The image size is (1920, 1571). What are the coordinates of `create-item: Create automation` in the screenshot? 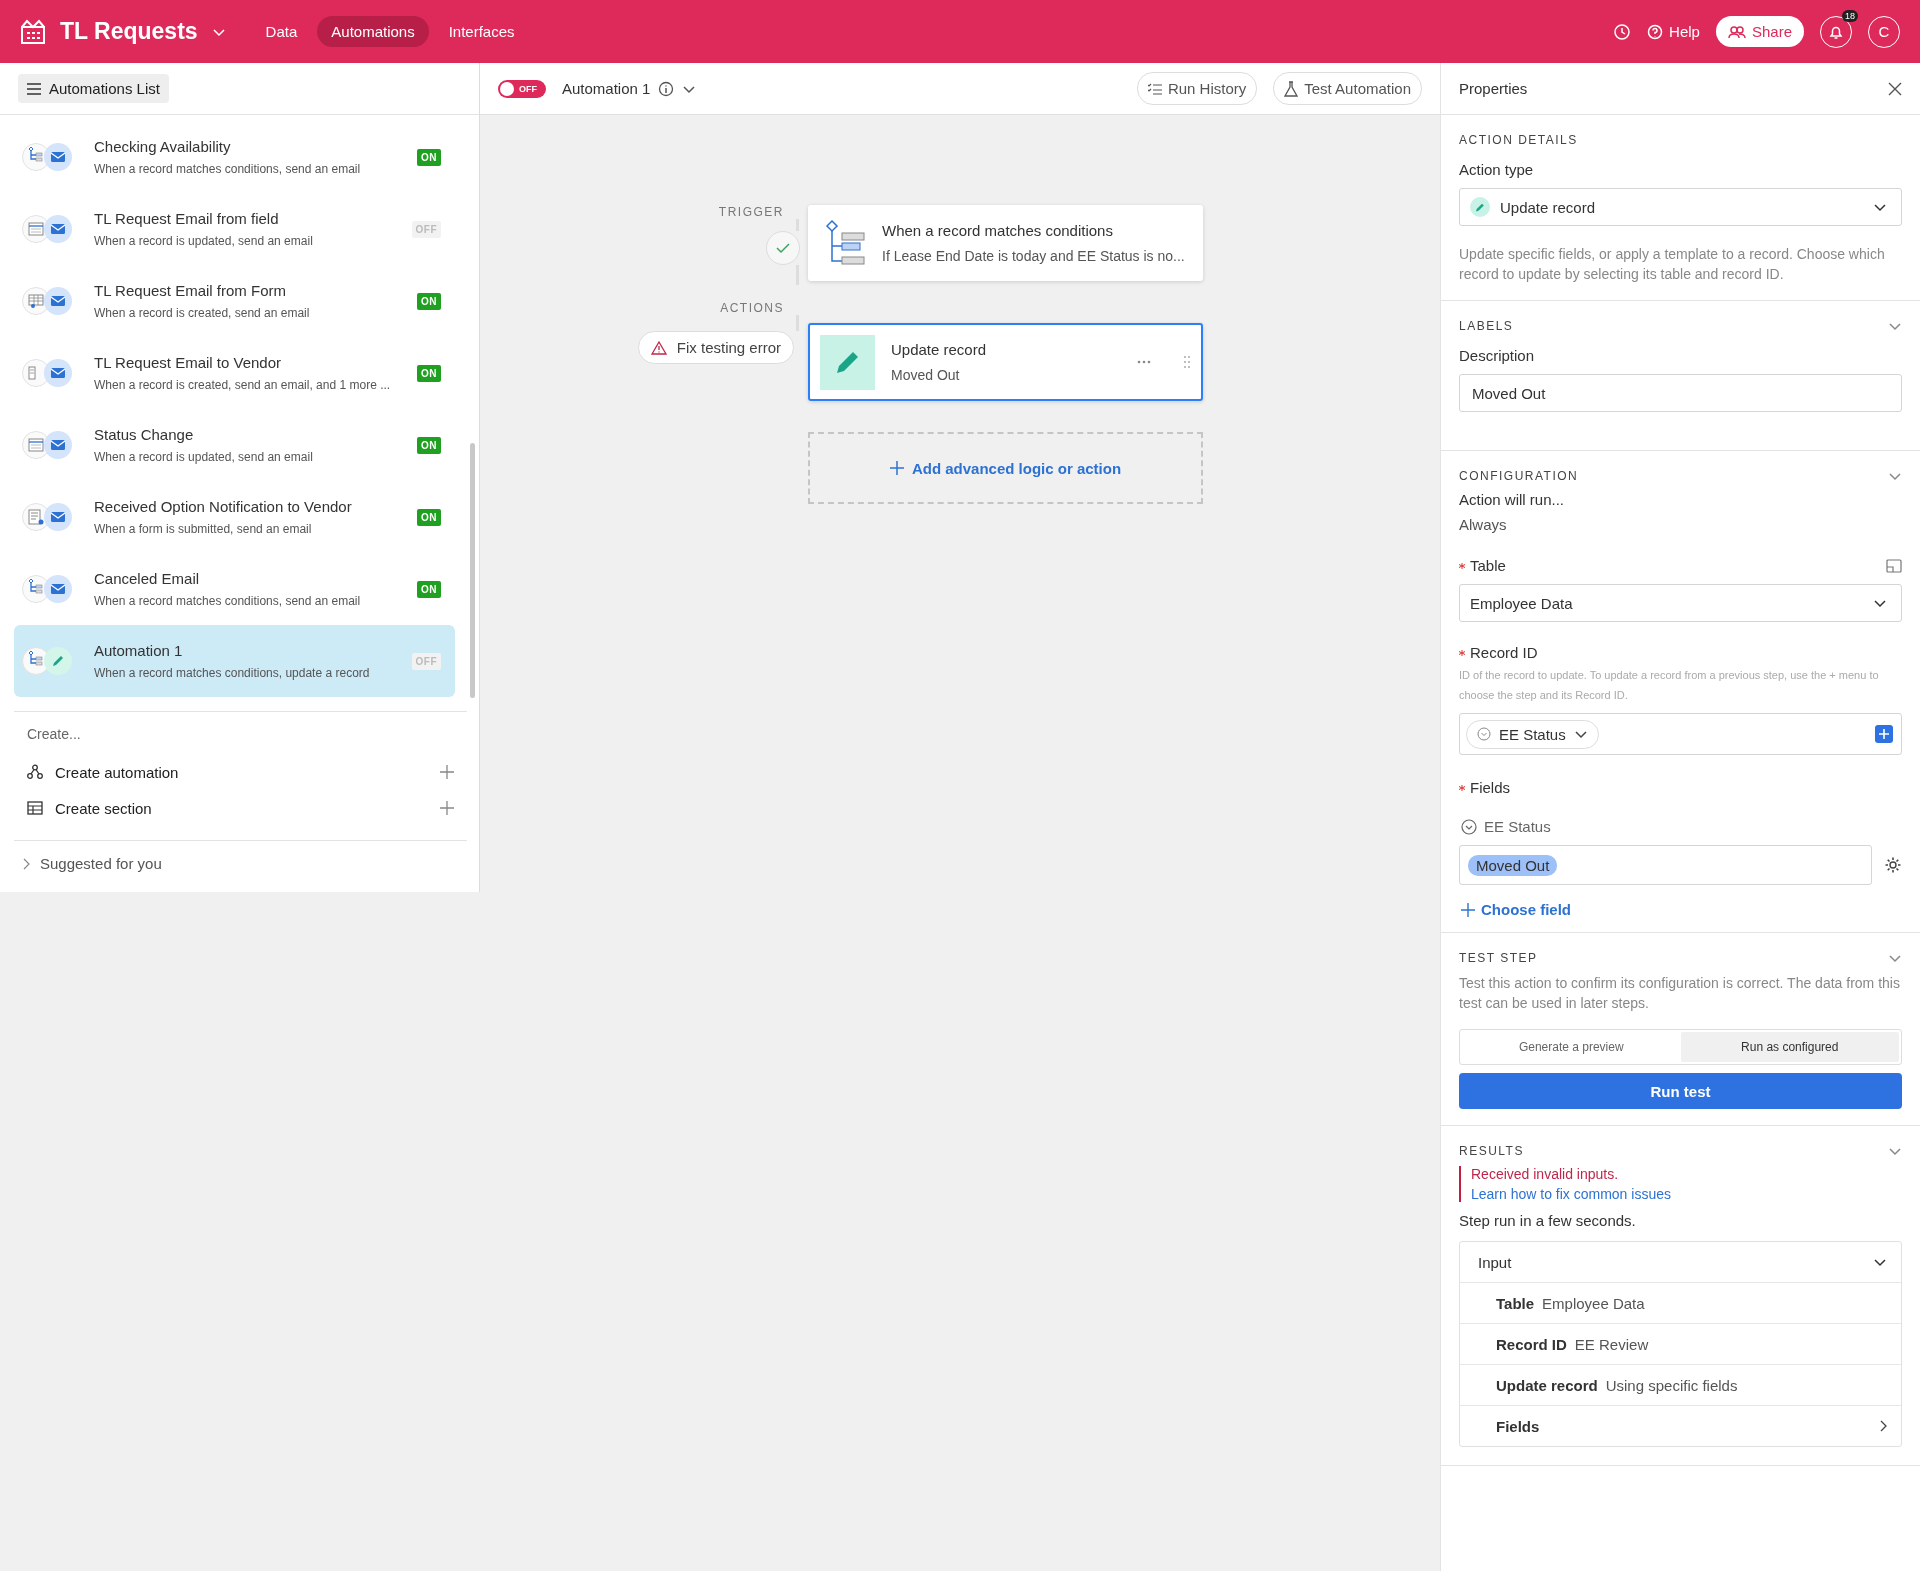 It's located at (240, 772).